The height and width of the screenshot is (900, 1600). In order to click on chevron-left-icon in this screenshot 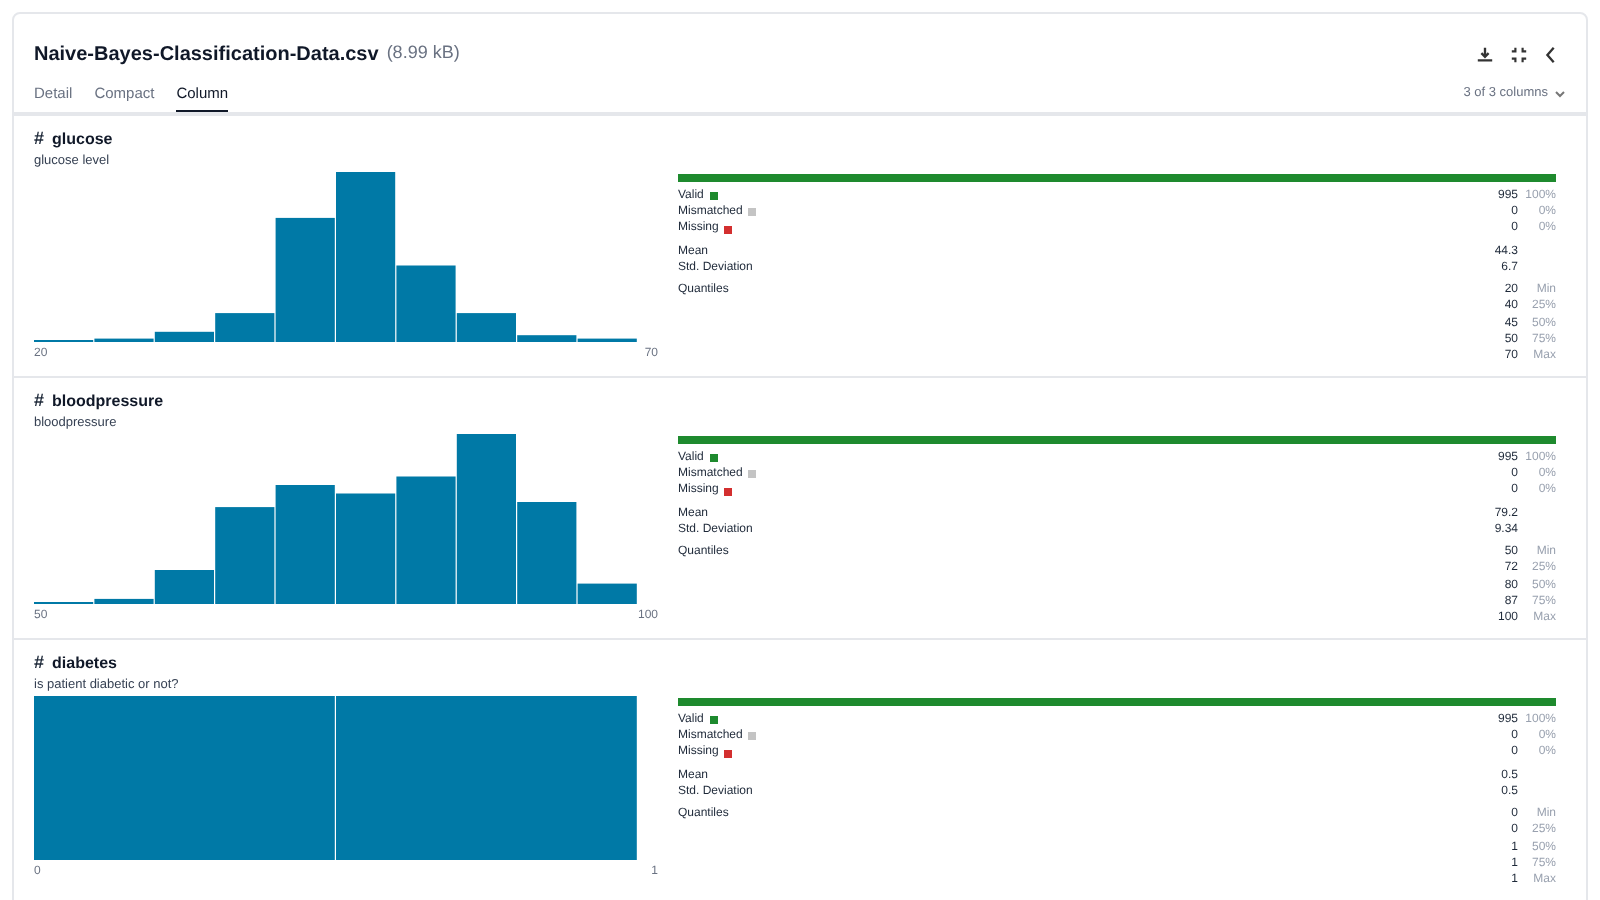, I will do `click(1551, 54)`.